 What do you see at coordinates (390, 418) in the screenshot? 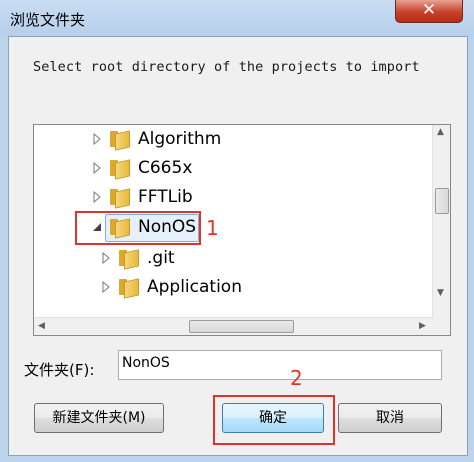
I see `cancel-button: 取消` at bounding box center [390, 418].